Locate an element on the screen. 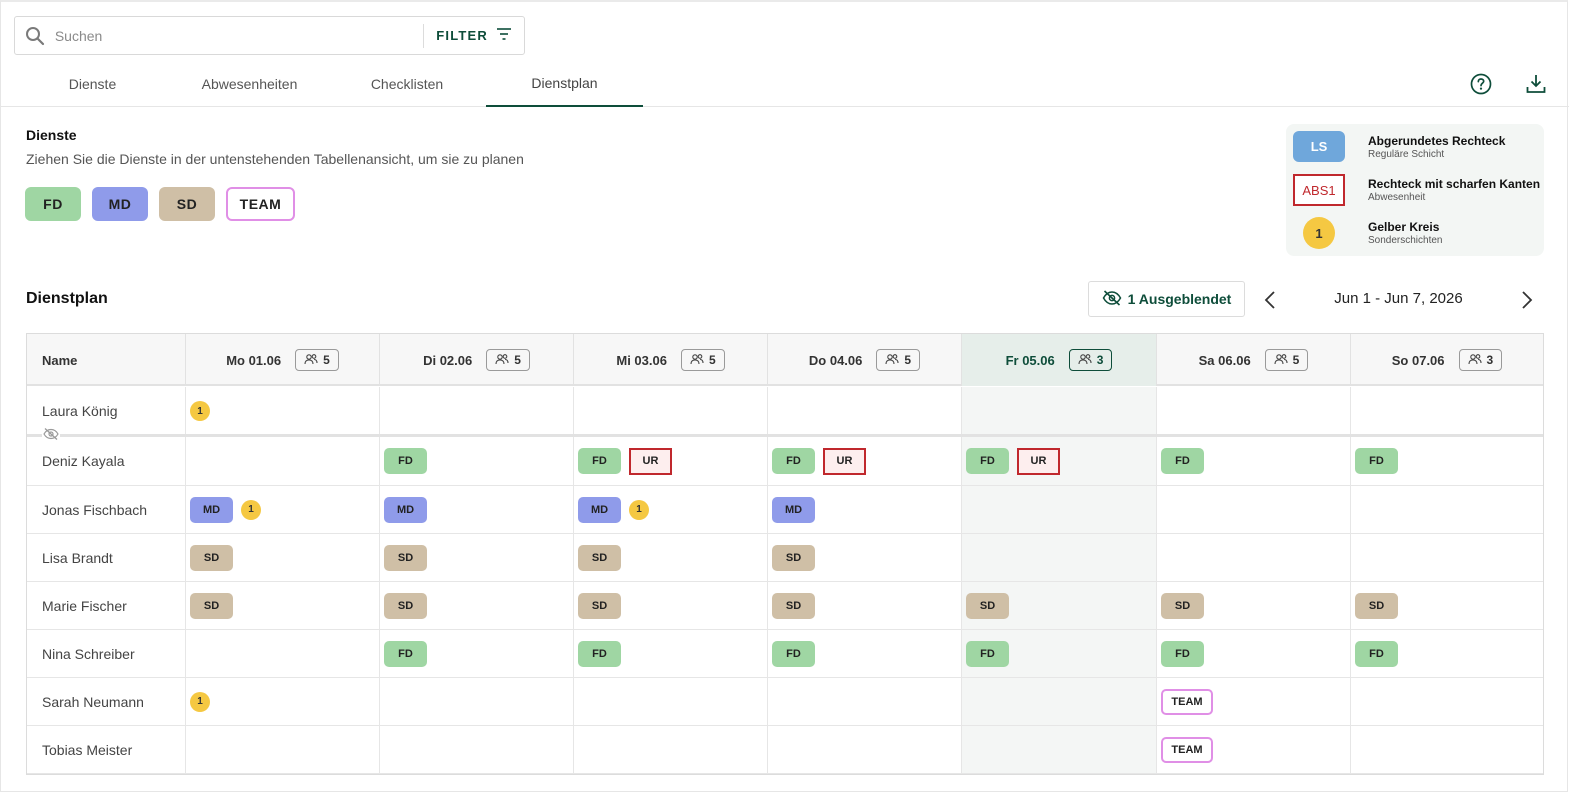 The image size is (1594, 804). service-chip-fd: FD is located at coordinates (53, 204).